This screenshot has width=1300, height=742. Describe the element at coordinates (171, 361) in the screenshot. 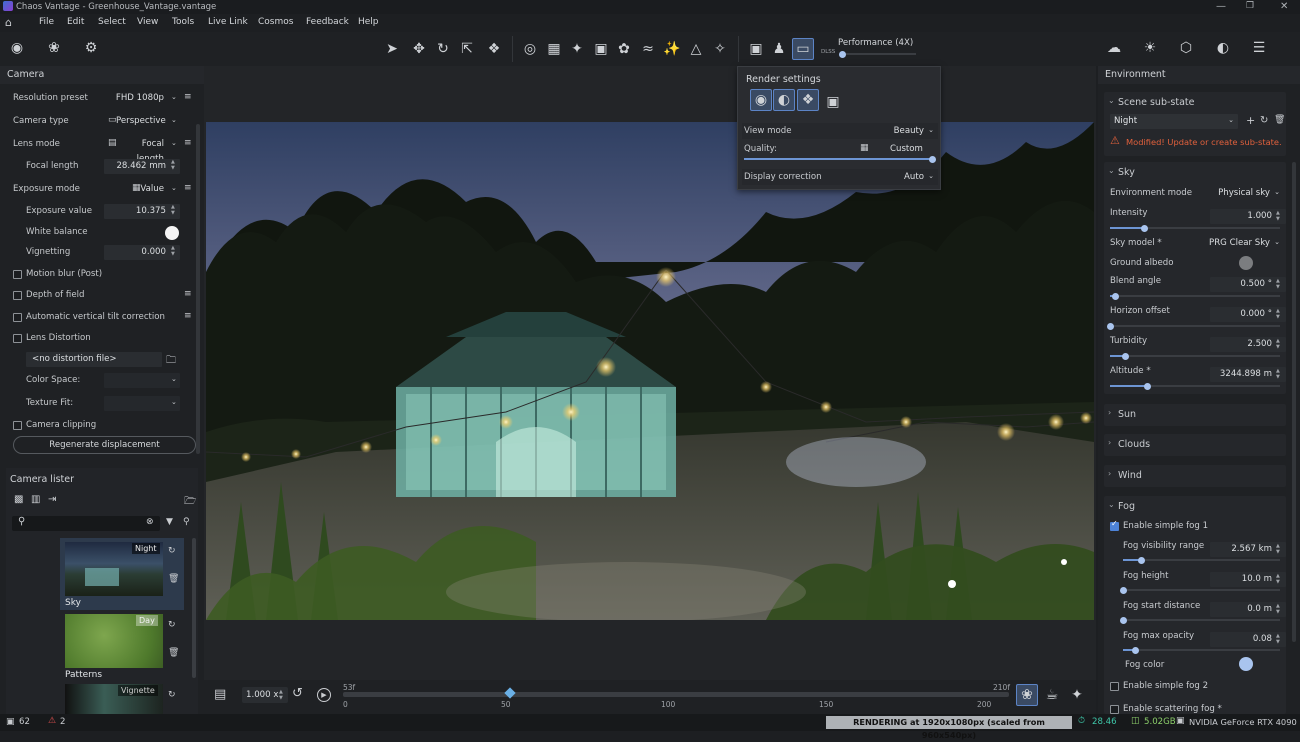

I see `folder-icon: 🗀` at that location.